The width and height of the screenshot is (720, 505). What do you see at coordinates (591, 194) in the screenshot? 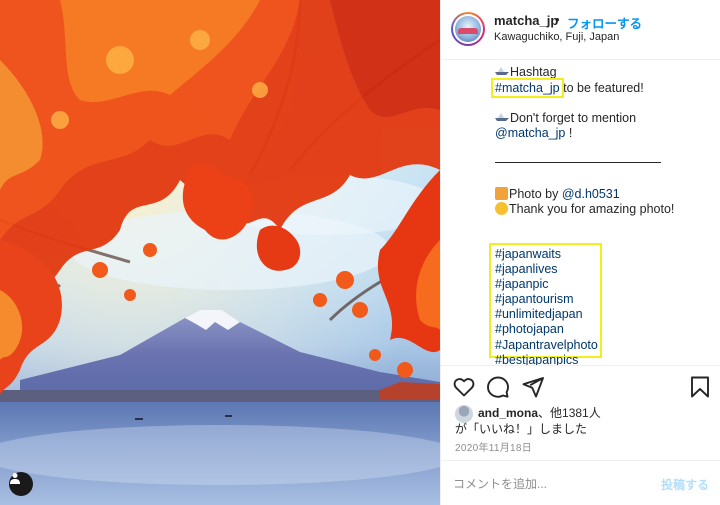
I see `photographer-link: @d.h0531` at bounding box center [591, 194].